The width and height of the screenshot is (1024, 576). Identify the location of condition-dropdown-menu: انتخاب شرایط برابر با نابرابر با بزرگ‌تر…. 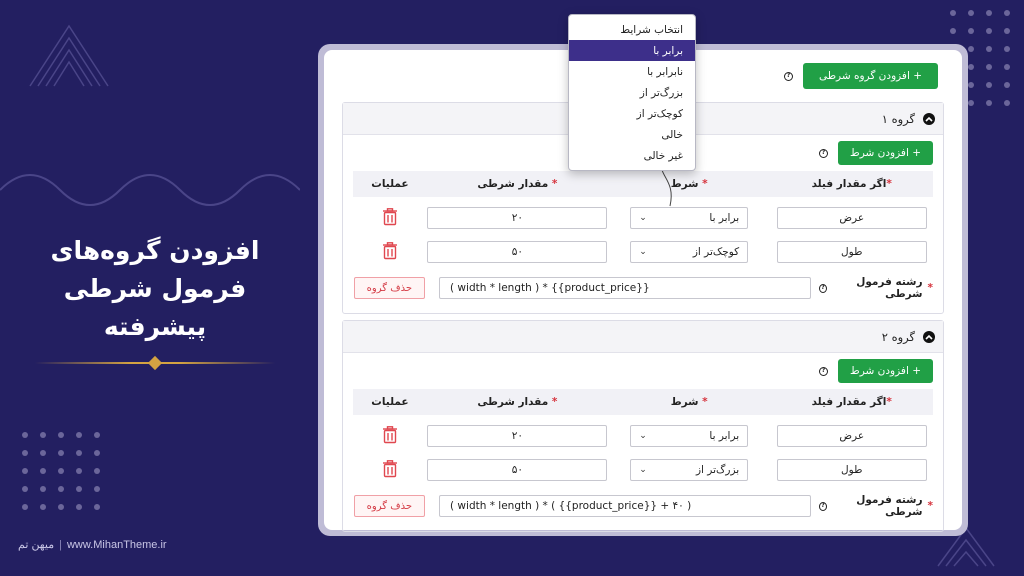
(632, 92).